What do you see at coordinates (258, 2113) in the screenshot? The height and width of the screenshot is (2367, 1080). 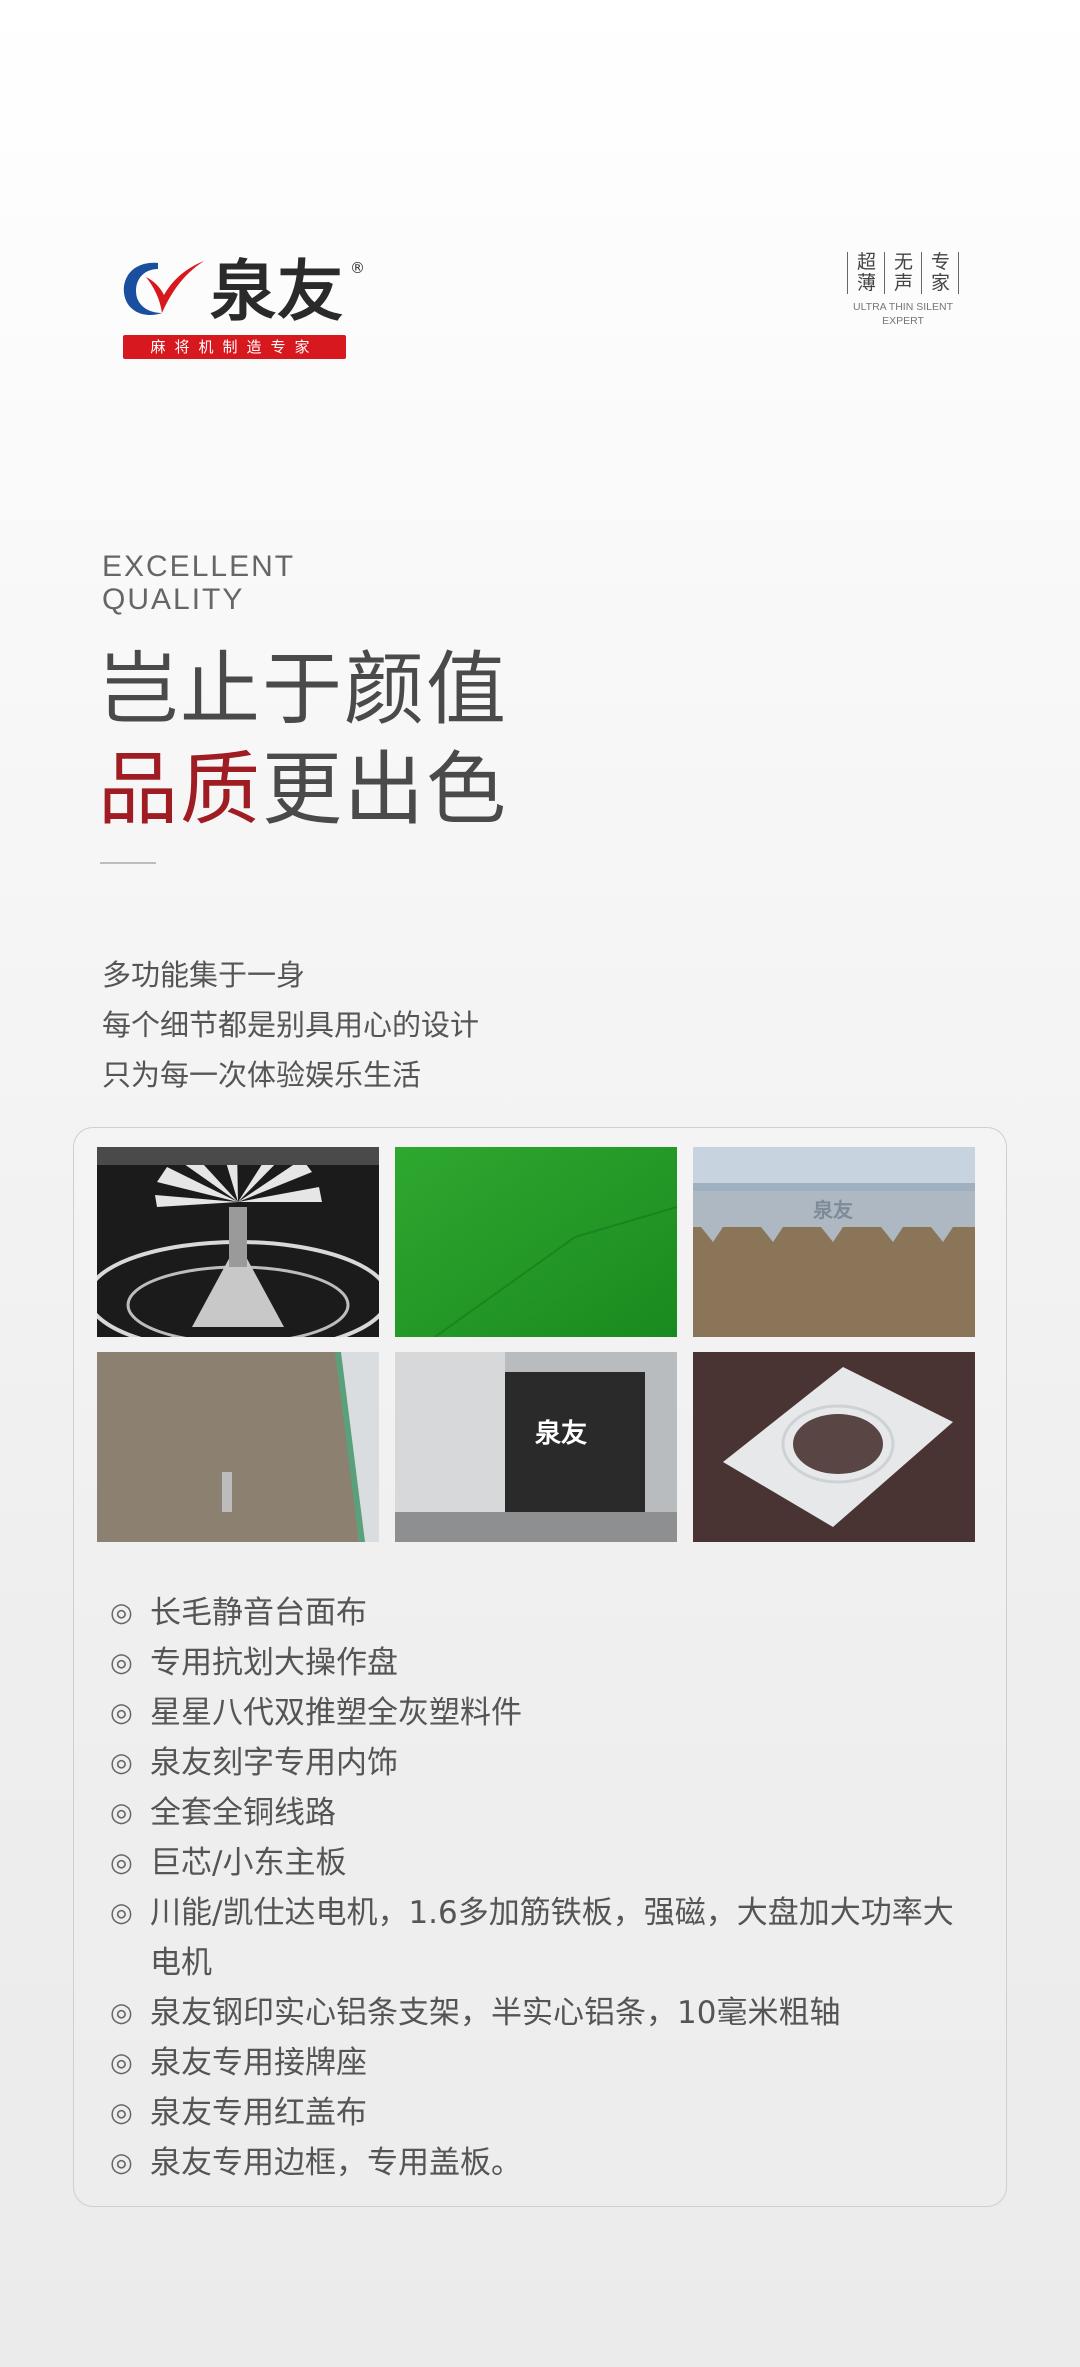 I see `feature-item-text: 泉友专用红盖布` at bounding box center [258, 2113].